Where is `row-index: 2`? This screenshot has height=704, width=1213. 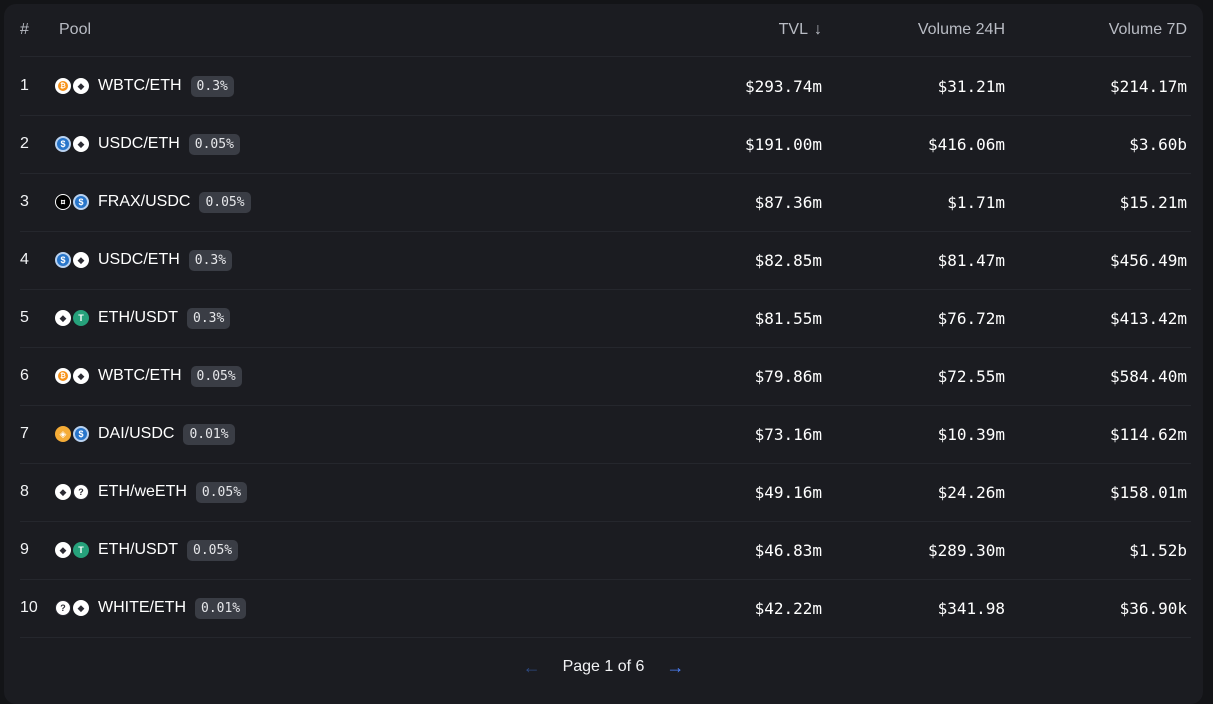
row-index: 2 is located at coordinates (24, 143).